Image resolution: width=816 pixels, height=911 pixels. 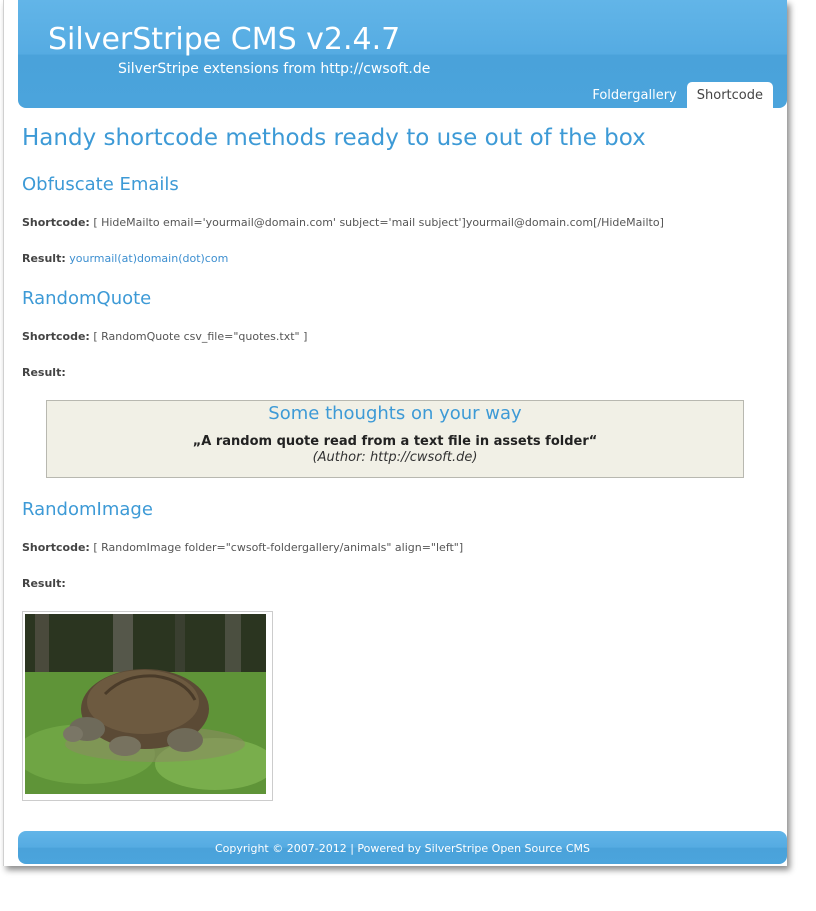 I want to click on result-line-random-quote: Result:, so click(x=44, y=372).